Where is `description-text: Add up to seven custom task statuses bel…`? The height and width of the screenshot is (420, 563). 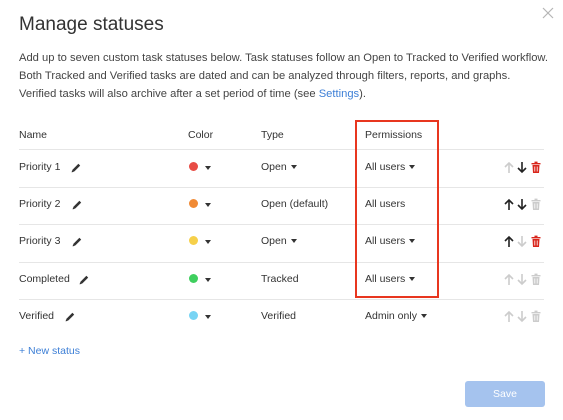 description-text: Add up to seven custom task statuses bel… is located at coordinates (283, 76).